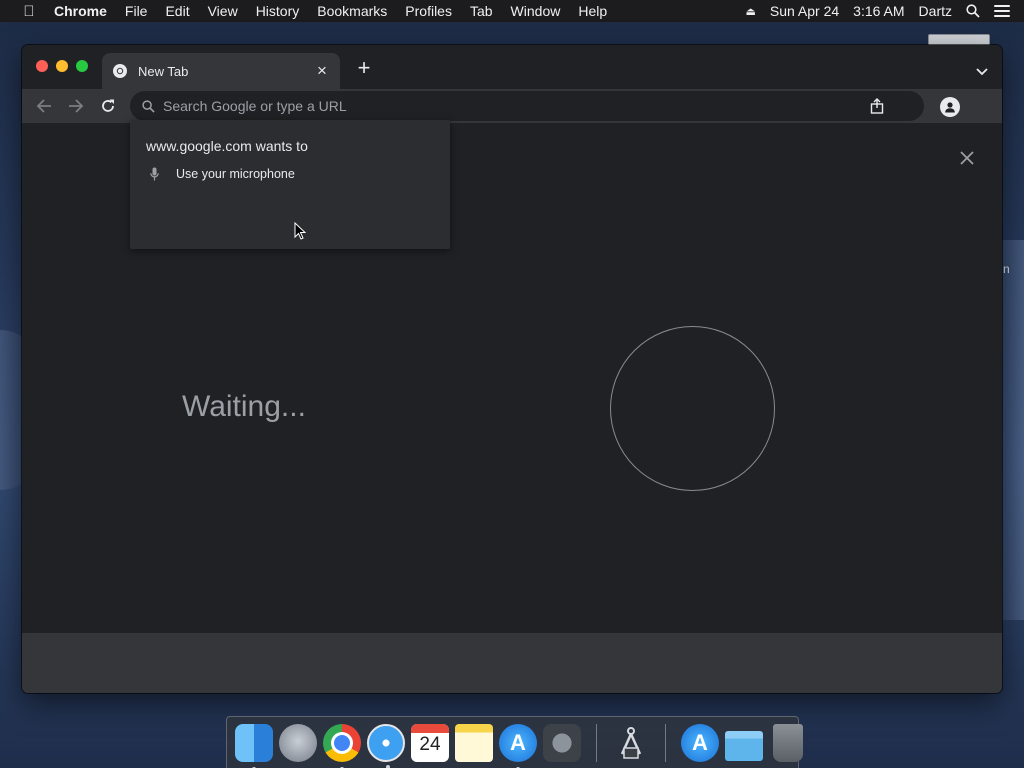 Image resolution: width=1024 pixels, height=768 pixels. Describe the element at coordinates (255, 106) in the screenshot. I see `omnibox-placeholder: Search Google or type a URL` at that location.